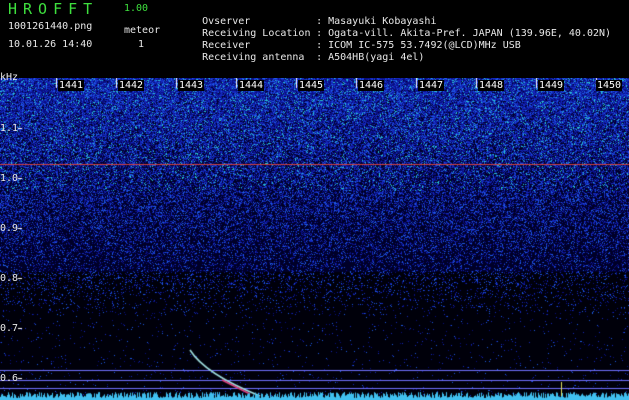  What do you see at coordinates (9, 278) in the screenshot?
I see `freq-label: 0.8` at bounding box center [9, 278].